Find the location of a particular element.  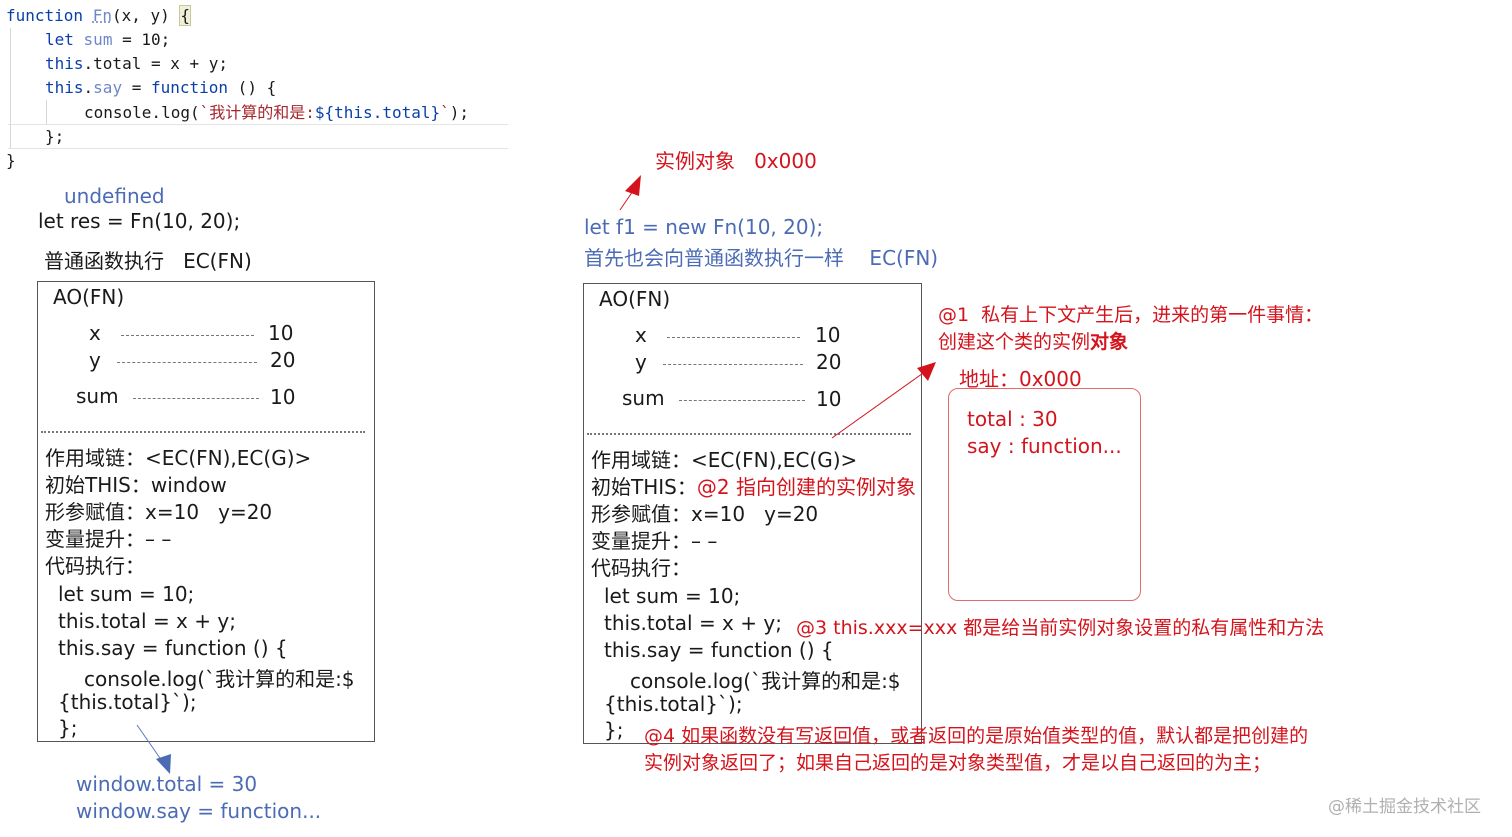

arrow-scope-to-address is located at coordinates (883, 400).